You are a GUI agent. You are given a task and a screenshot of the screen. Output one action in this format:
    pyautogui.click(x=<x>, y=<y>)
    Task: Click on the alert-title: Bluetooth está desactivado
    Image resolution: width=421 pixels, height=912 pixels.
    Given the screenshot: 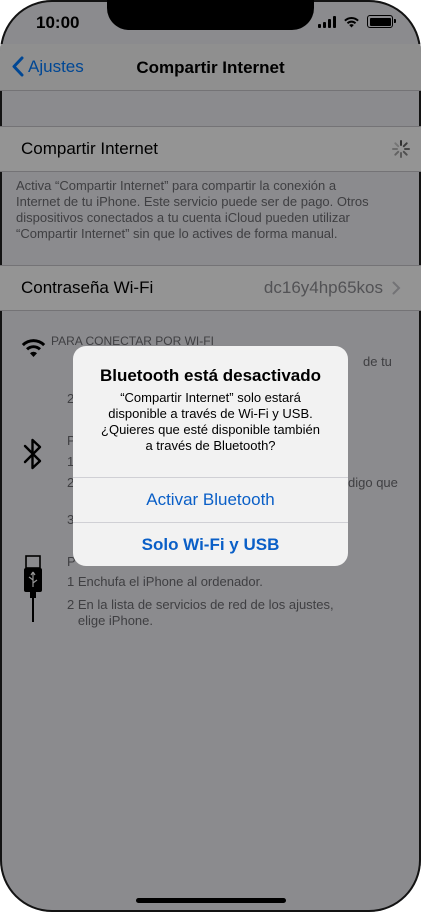 What is the action you would take?
    pyautogui.click(x=210, y=375)
    